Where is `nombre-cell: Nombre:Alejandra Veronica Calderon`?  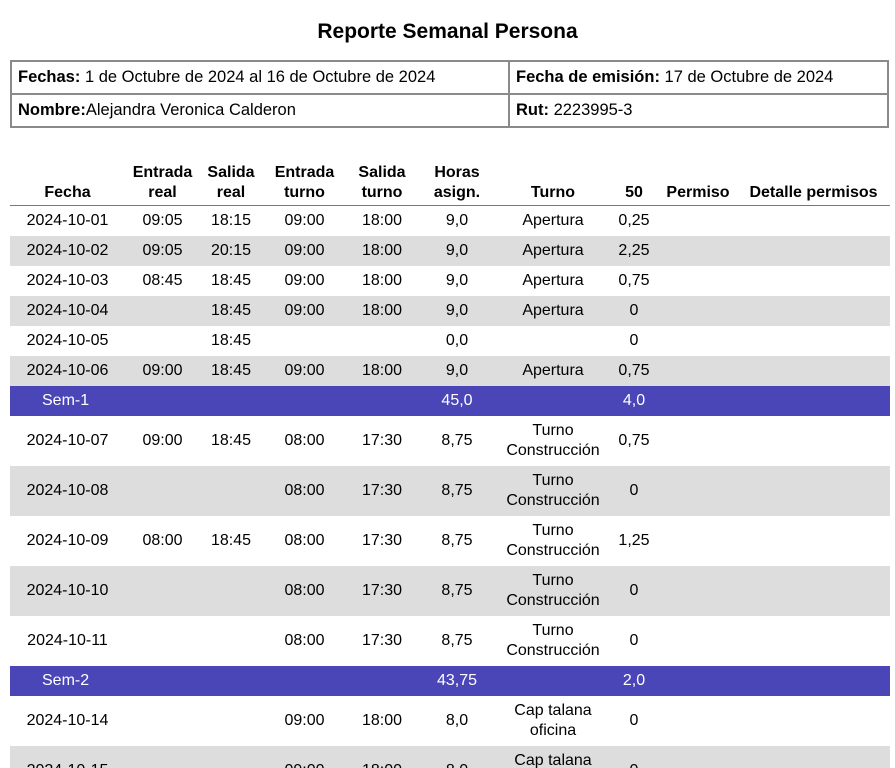 nombre-cell: Nombre:Alejandra Veronica Calderon is located at coordinates (260, 110).